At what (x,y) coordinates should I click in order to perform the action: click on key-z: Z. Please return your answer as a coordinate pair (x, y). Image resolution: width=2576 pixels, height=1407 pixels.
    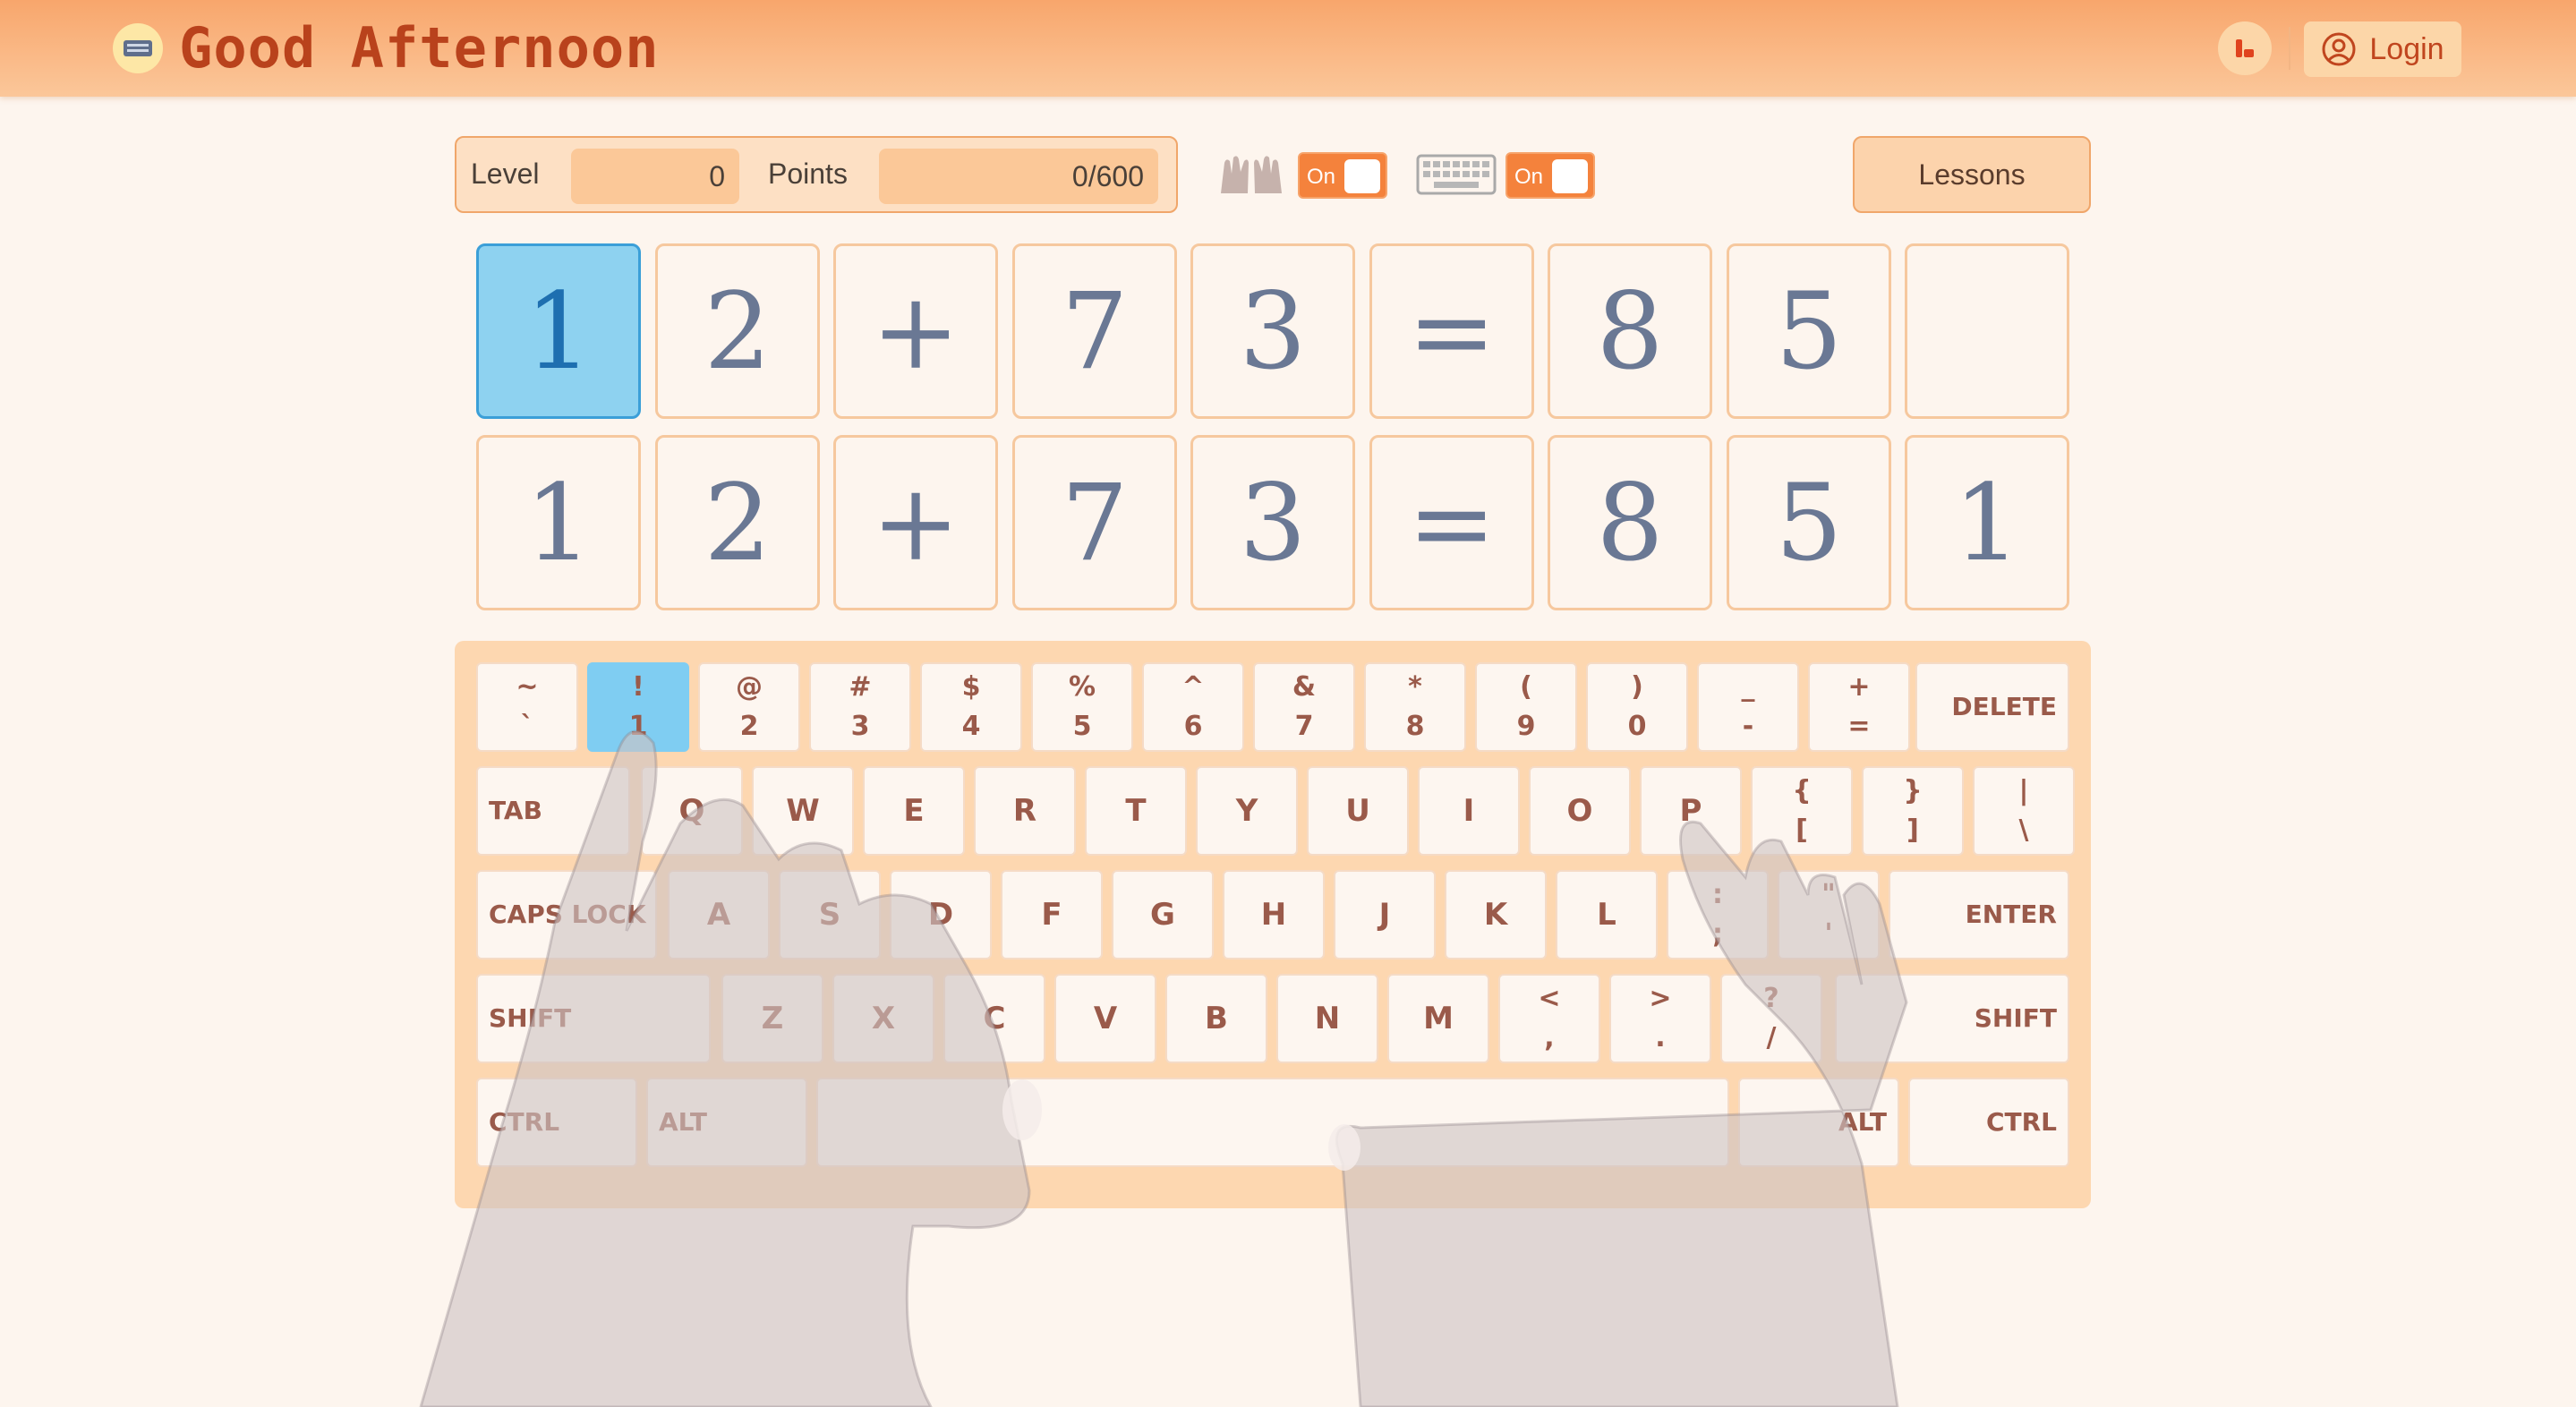
    Looking at the image, I should click on (772, 1018).